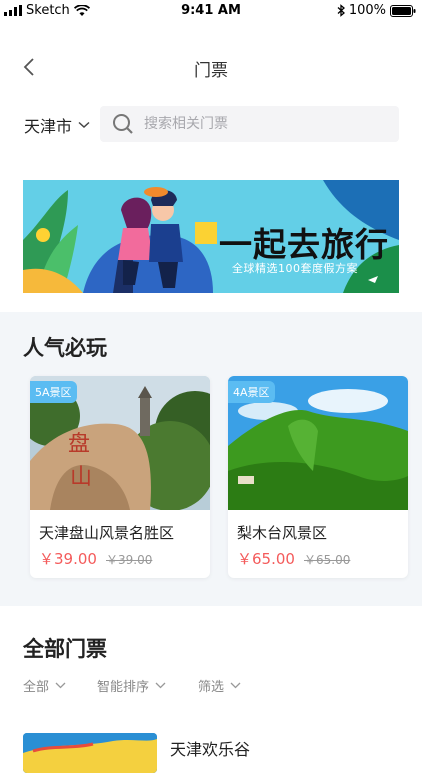 This screenshot has width=422, height=773. I want to click on list-item-thumbnail, so click(90, 753).